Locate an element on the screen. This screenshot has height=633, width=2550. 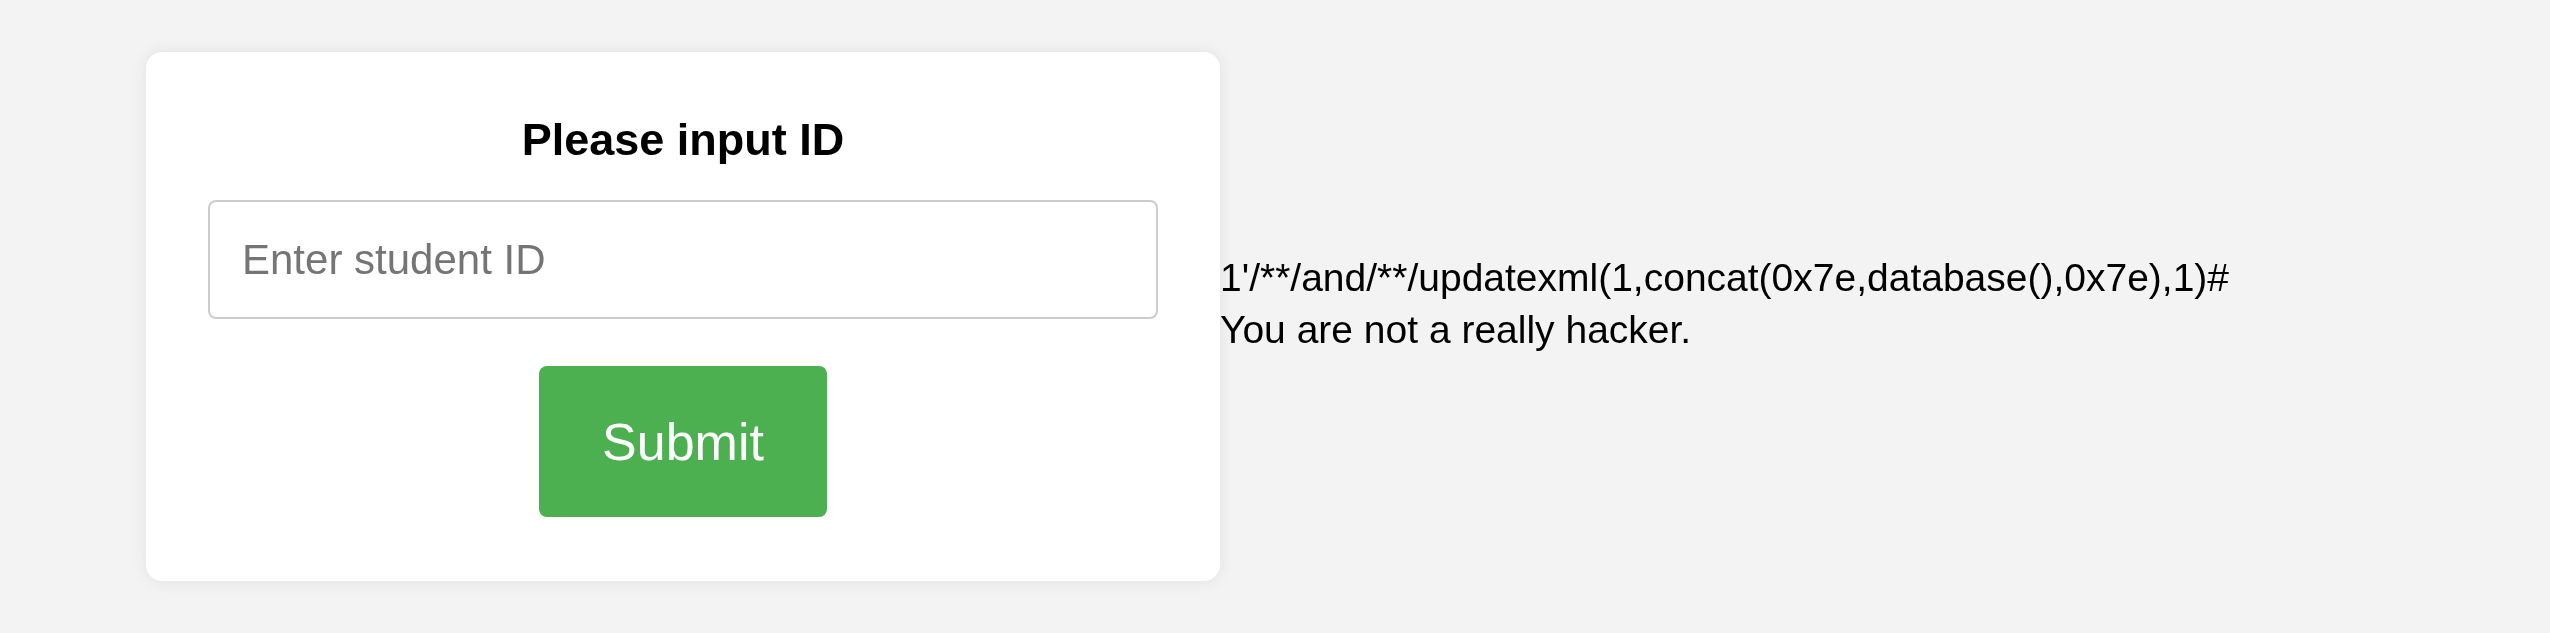
output-text: You are not a really hacker. is located at coordinates (1456, 329).